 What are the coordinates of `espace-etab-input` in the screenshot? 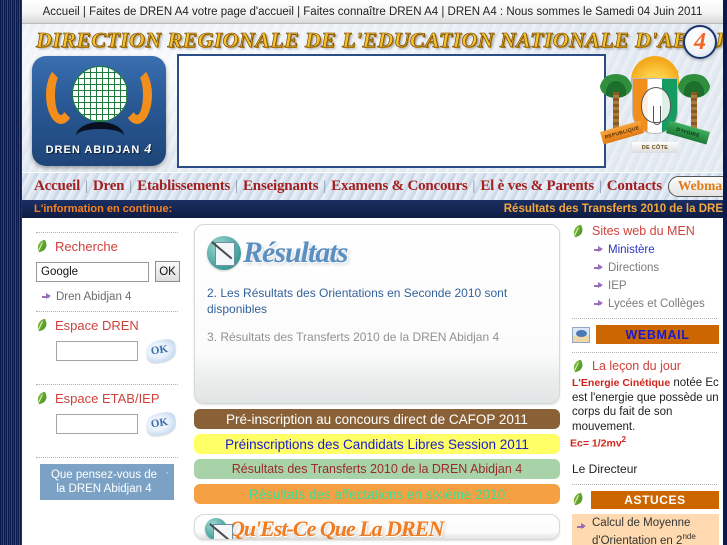 It's located at (97, 424).